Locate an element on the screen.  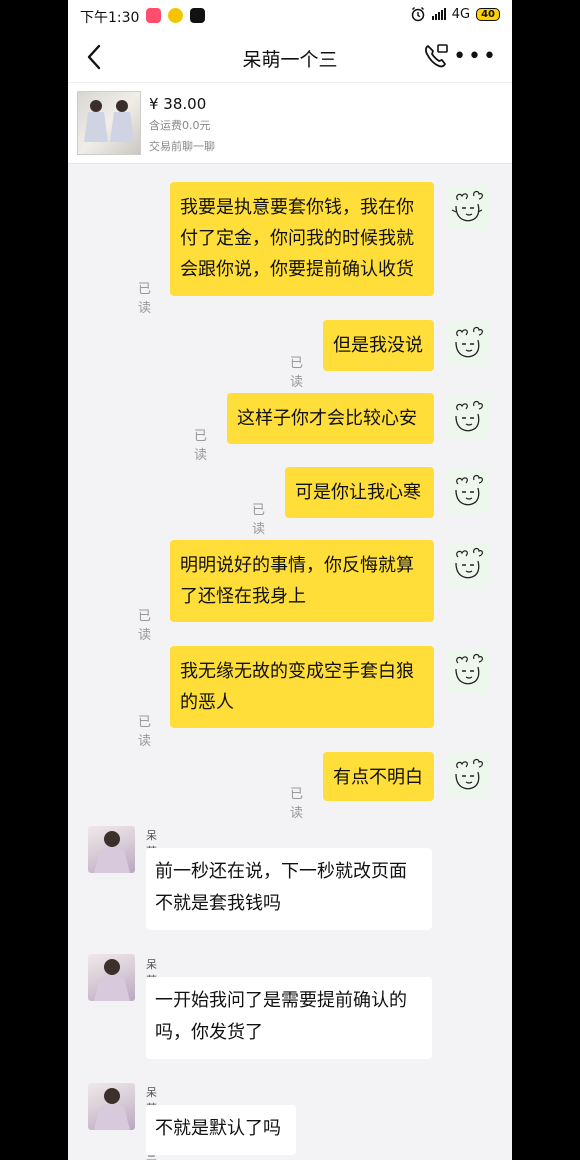
alarm-icon is located at coordinates (417, 14).